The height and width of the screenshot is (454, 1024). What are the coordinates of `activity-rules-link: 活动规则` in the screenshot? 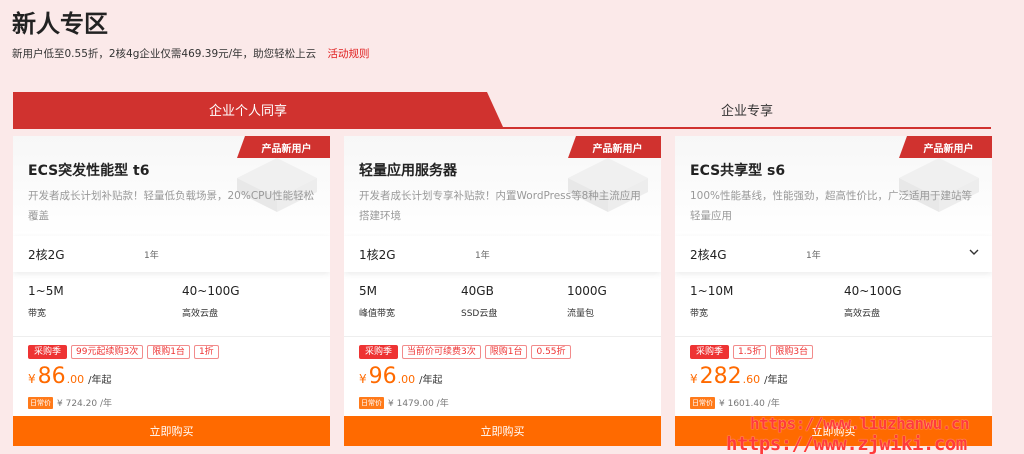 It's located at (349, 54).